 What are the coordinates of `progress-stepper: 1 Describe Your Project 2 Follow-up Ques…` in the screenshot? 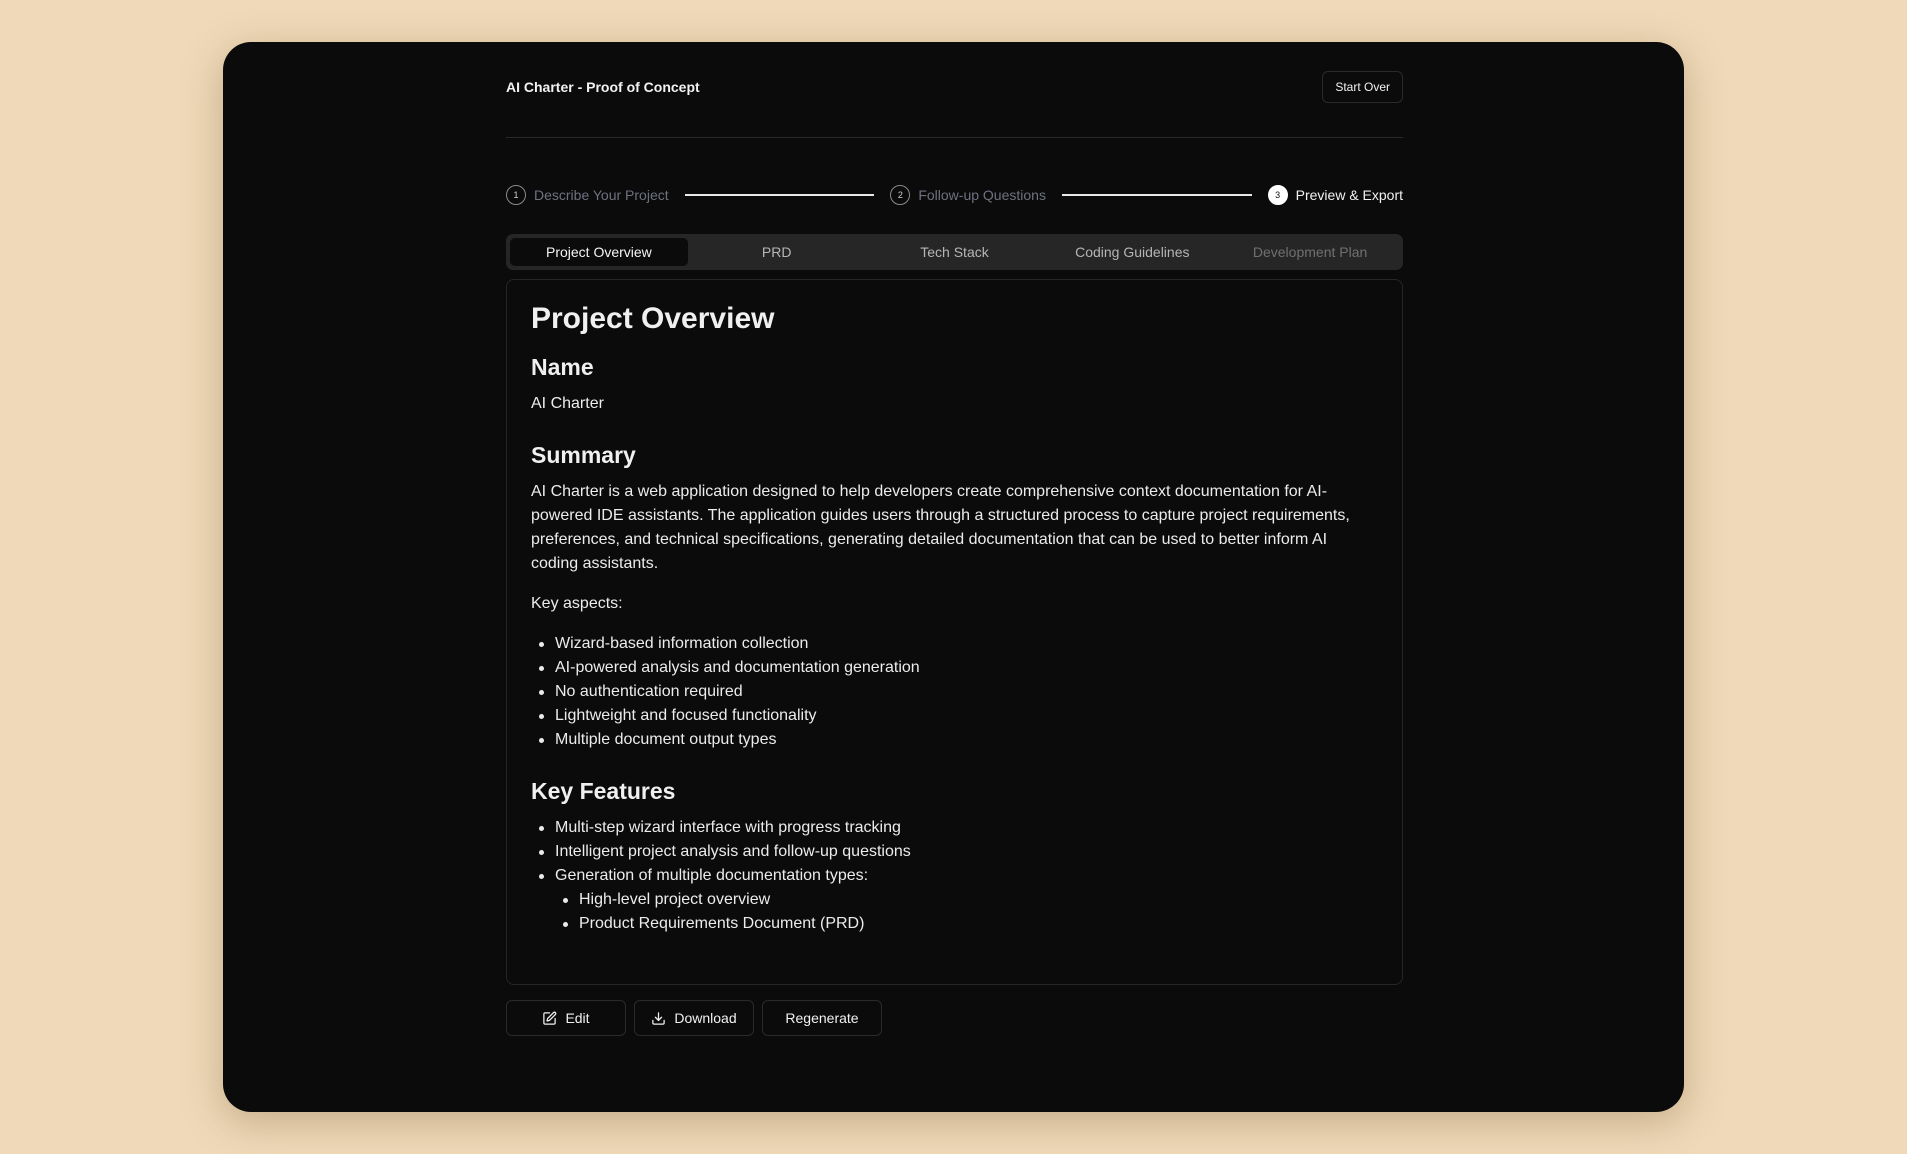 It's located at (954, 195).